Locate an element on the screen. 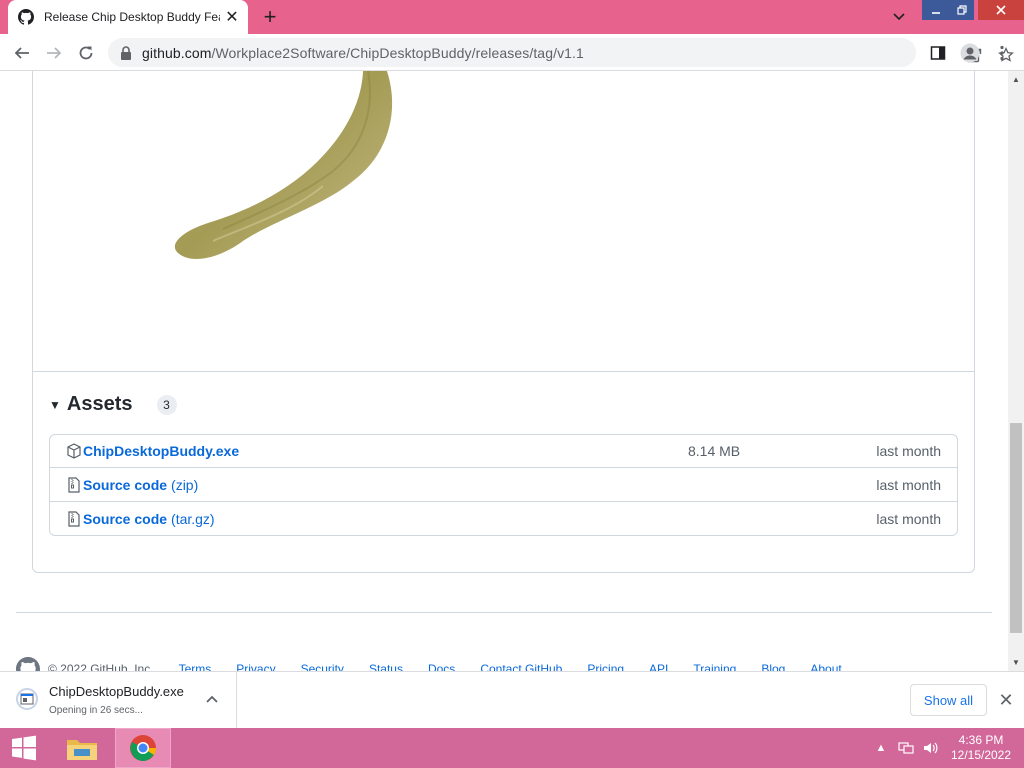 The height and width of the screenshot is (768, 1024). file-explorer-icon is located at coordinates (82, 748).